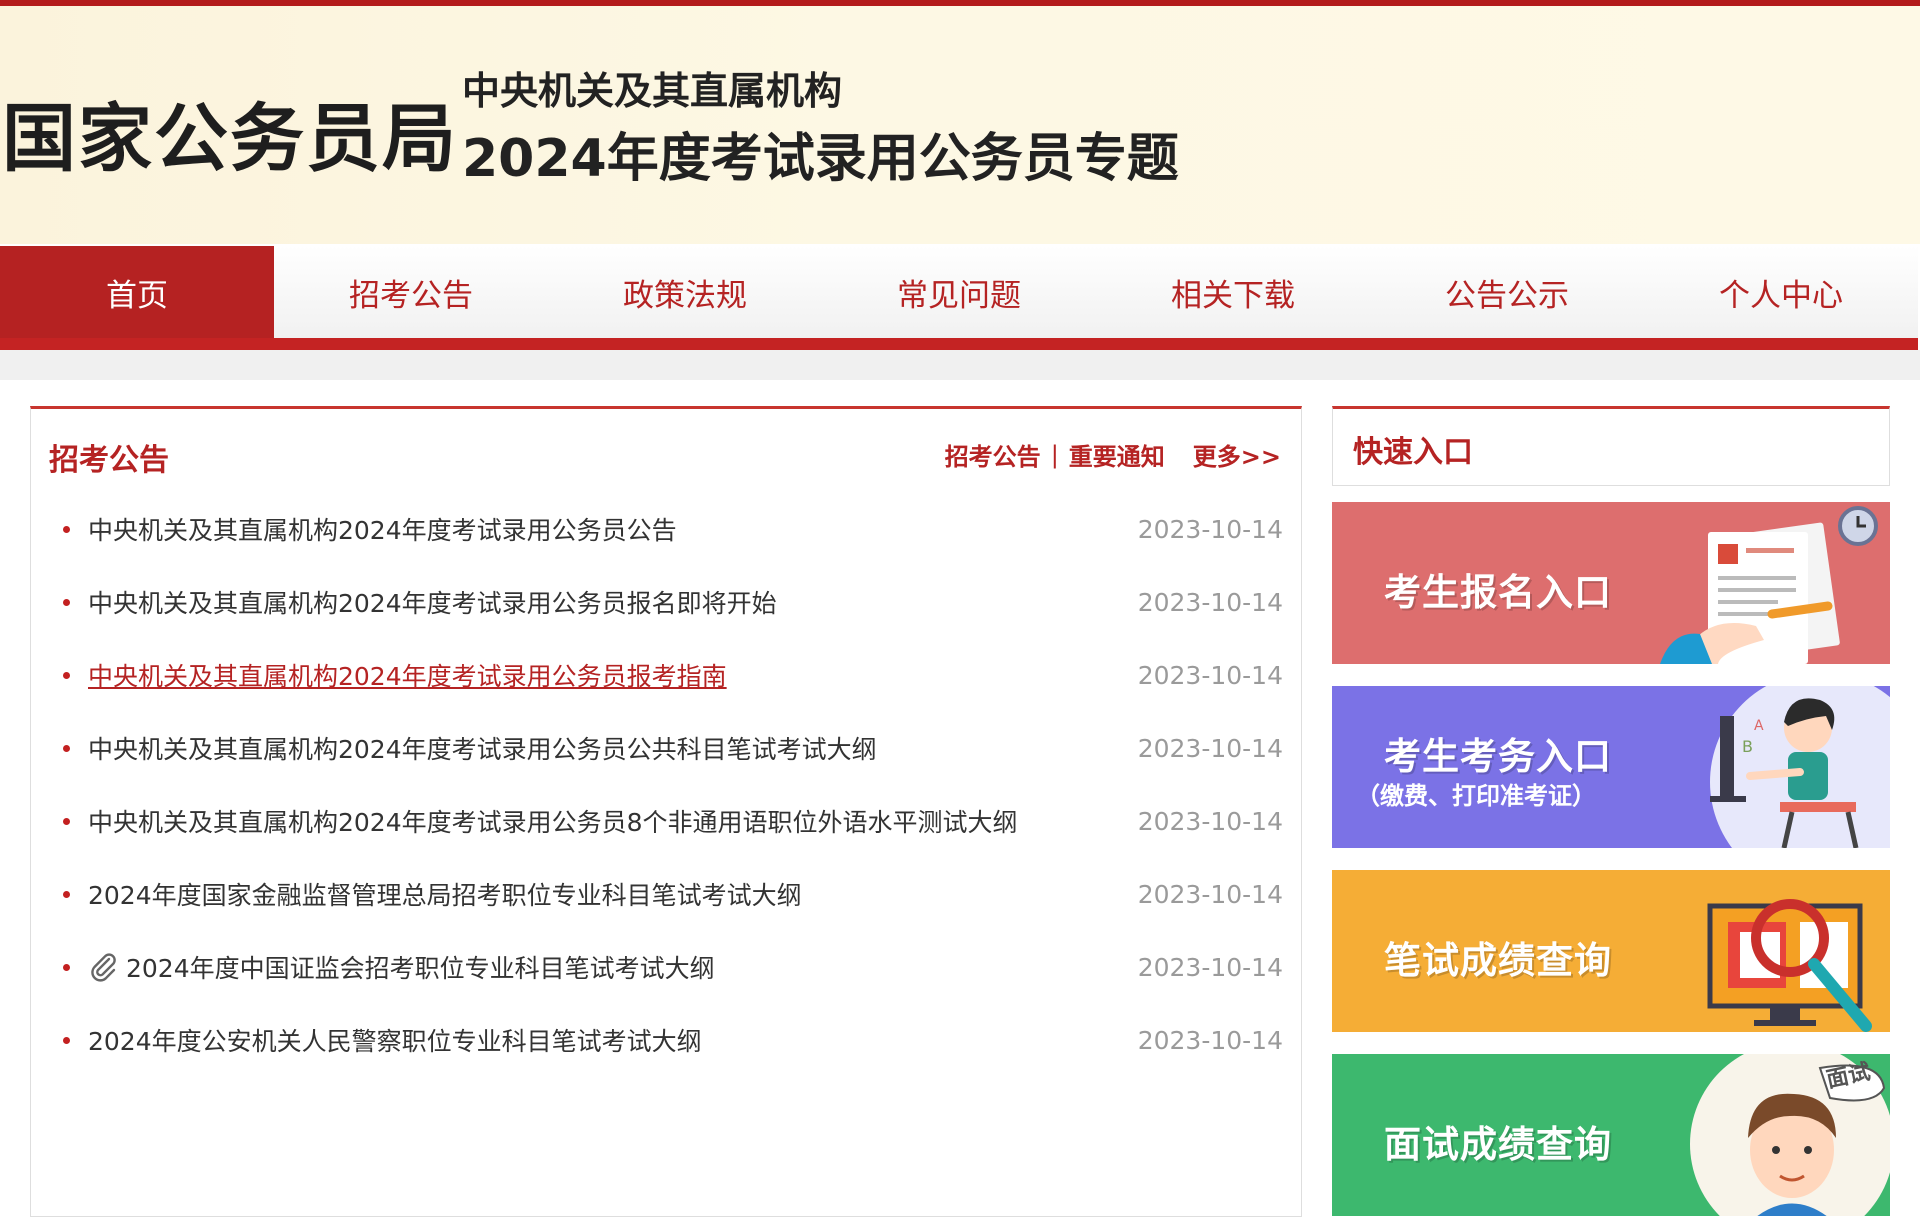 This screenshot has height=1217, width=1920. I want to click on news-list-item: 中央机关及其直属机构2024年度考试录用公务员报考指南 2023-10-14, so click(673, 675).